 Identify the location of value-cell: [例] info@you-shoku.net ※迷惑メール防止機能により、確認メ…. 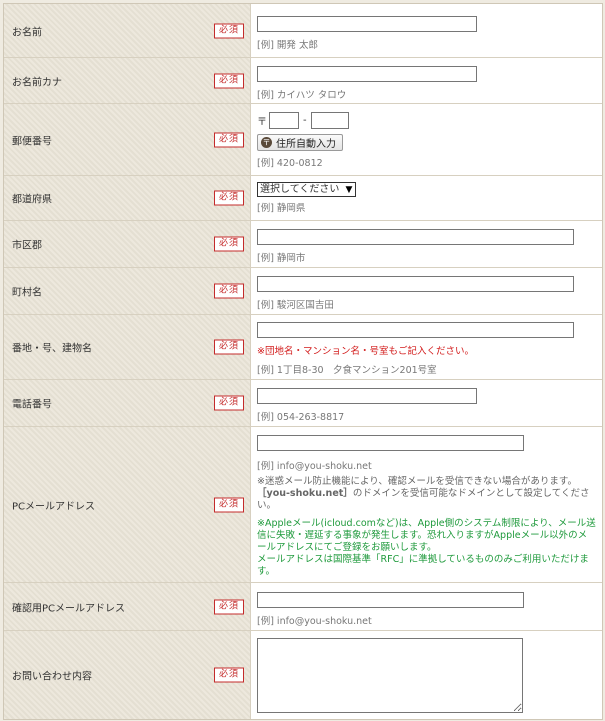
(426, 504).